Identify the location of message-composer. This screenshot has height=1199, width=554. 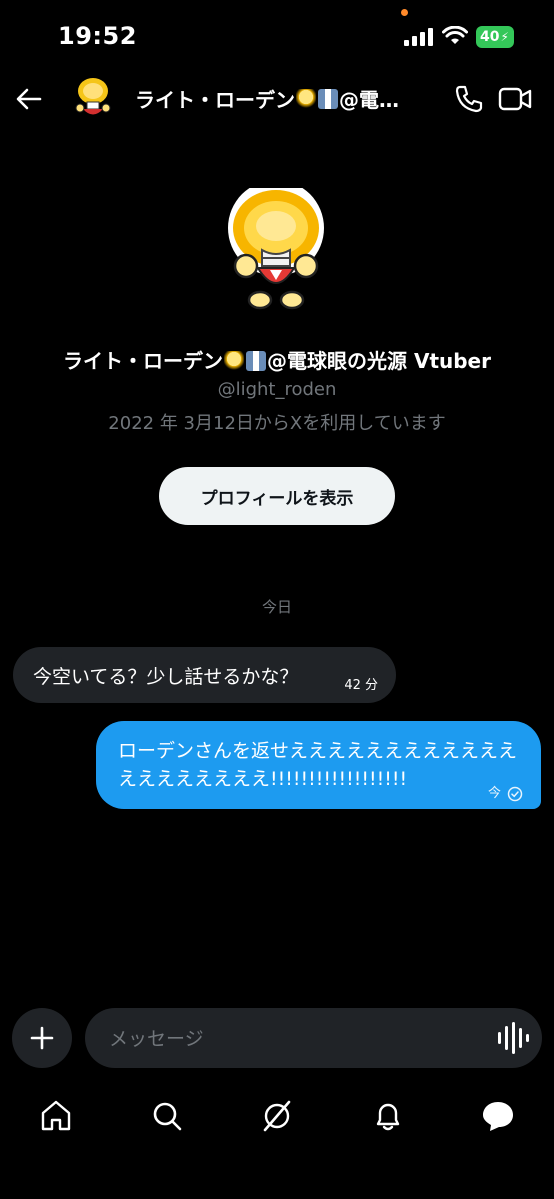
(313, 1038).